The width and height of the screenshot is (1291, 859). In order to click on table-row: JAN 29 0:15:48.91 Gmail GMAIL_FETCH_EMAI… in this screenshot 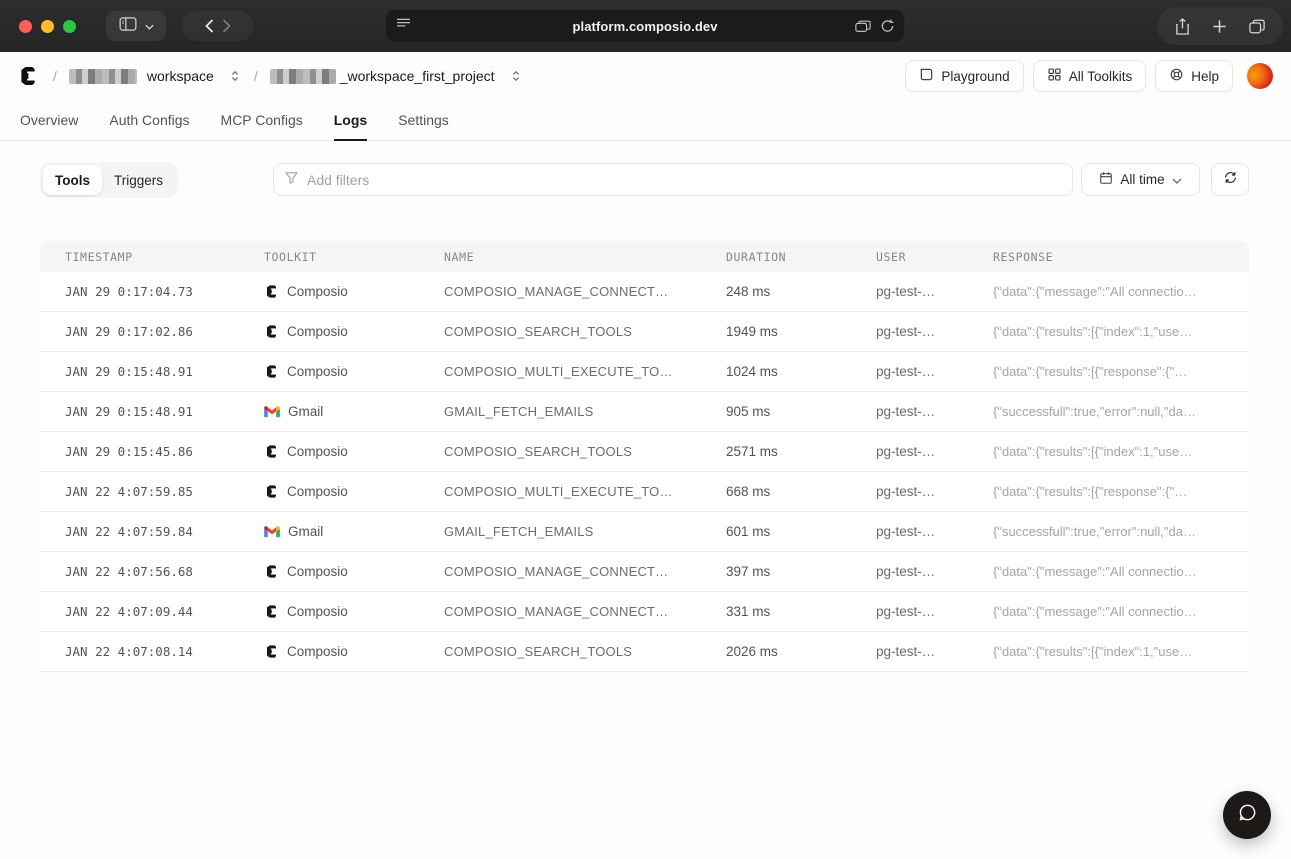, I will do `click(644, 412)`.